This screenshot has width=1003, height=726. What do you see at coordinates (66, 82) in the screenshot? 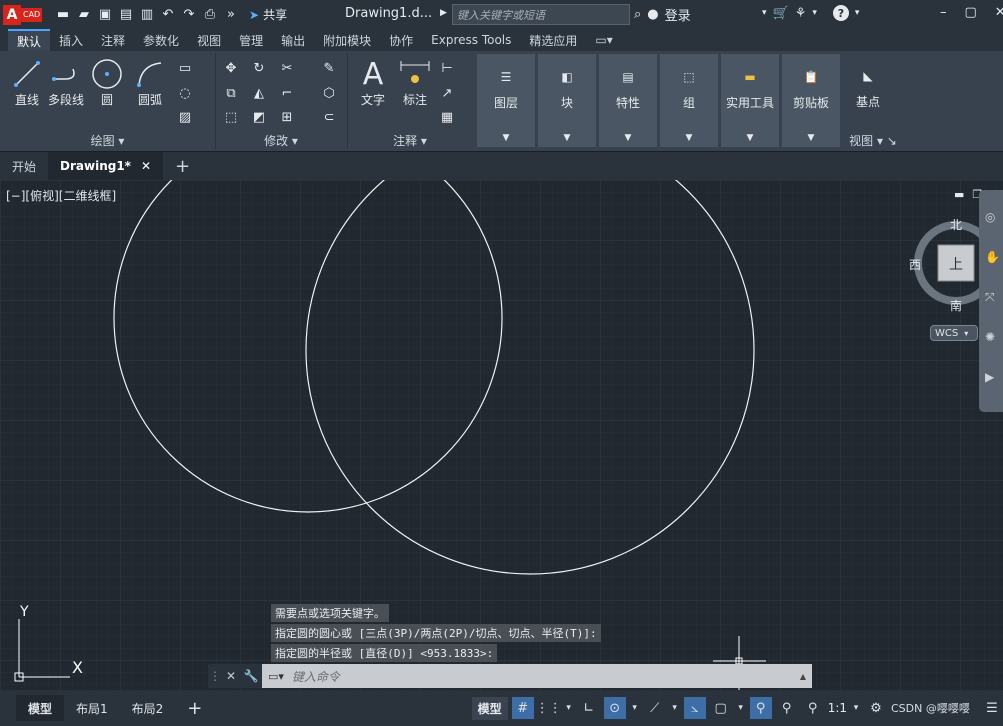
I see `polyline-tool: 多段线` at bounding box center [66, 82].